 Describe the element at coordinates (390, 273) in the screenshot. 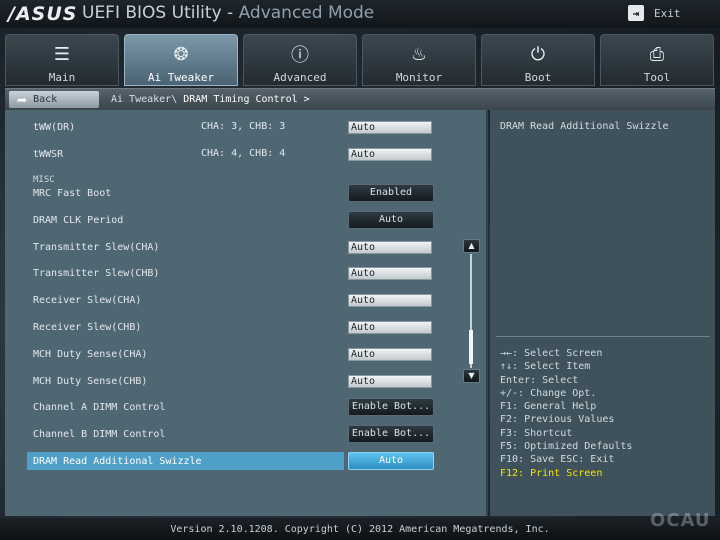

I see `tx-slew-chb-field: Auto` at that location.